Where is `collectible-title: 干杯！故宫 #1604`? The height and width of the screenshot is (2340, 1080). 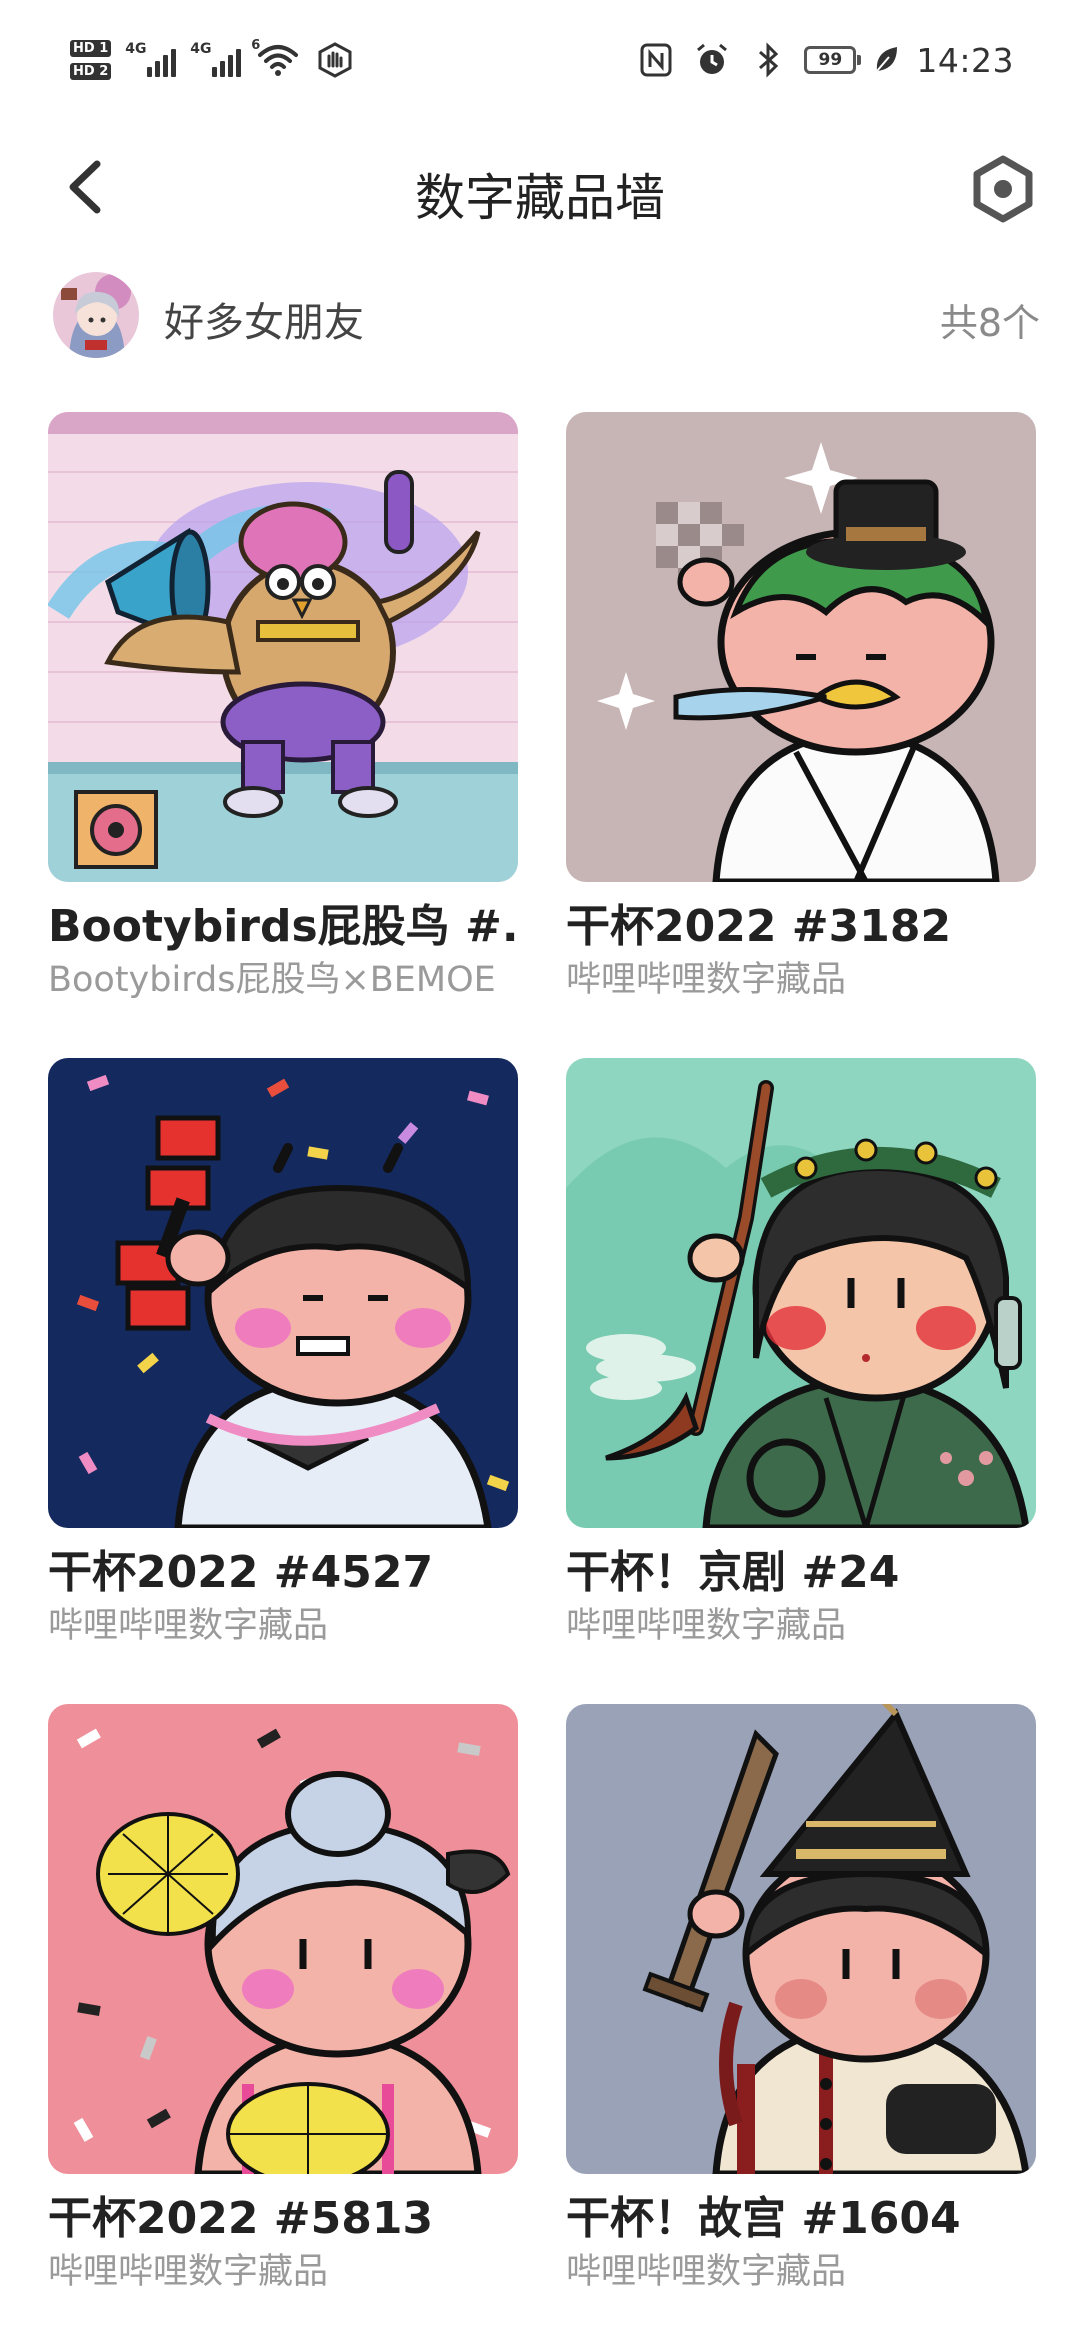
collectible-title: 干杯！故宫 #1604 is located at coordinates (763, 2218).